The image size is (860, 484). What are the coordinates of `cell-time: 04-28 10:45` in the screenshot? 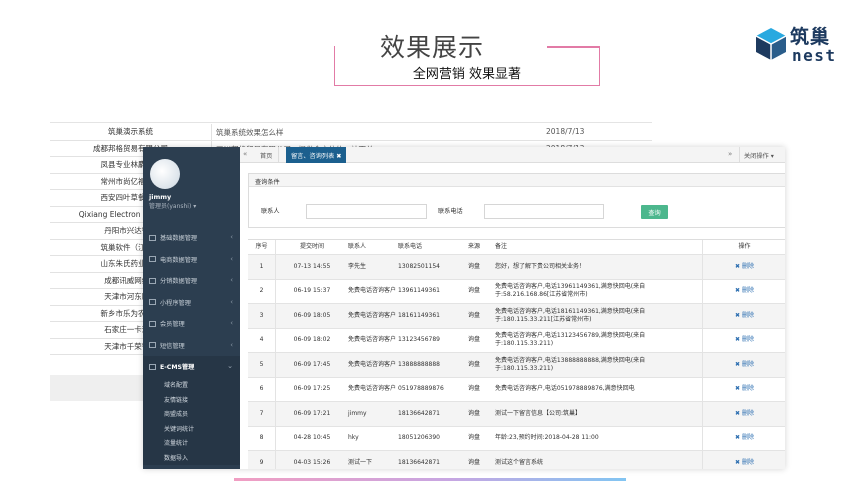 It's located at (312, 438).